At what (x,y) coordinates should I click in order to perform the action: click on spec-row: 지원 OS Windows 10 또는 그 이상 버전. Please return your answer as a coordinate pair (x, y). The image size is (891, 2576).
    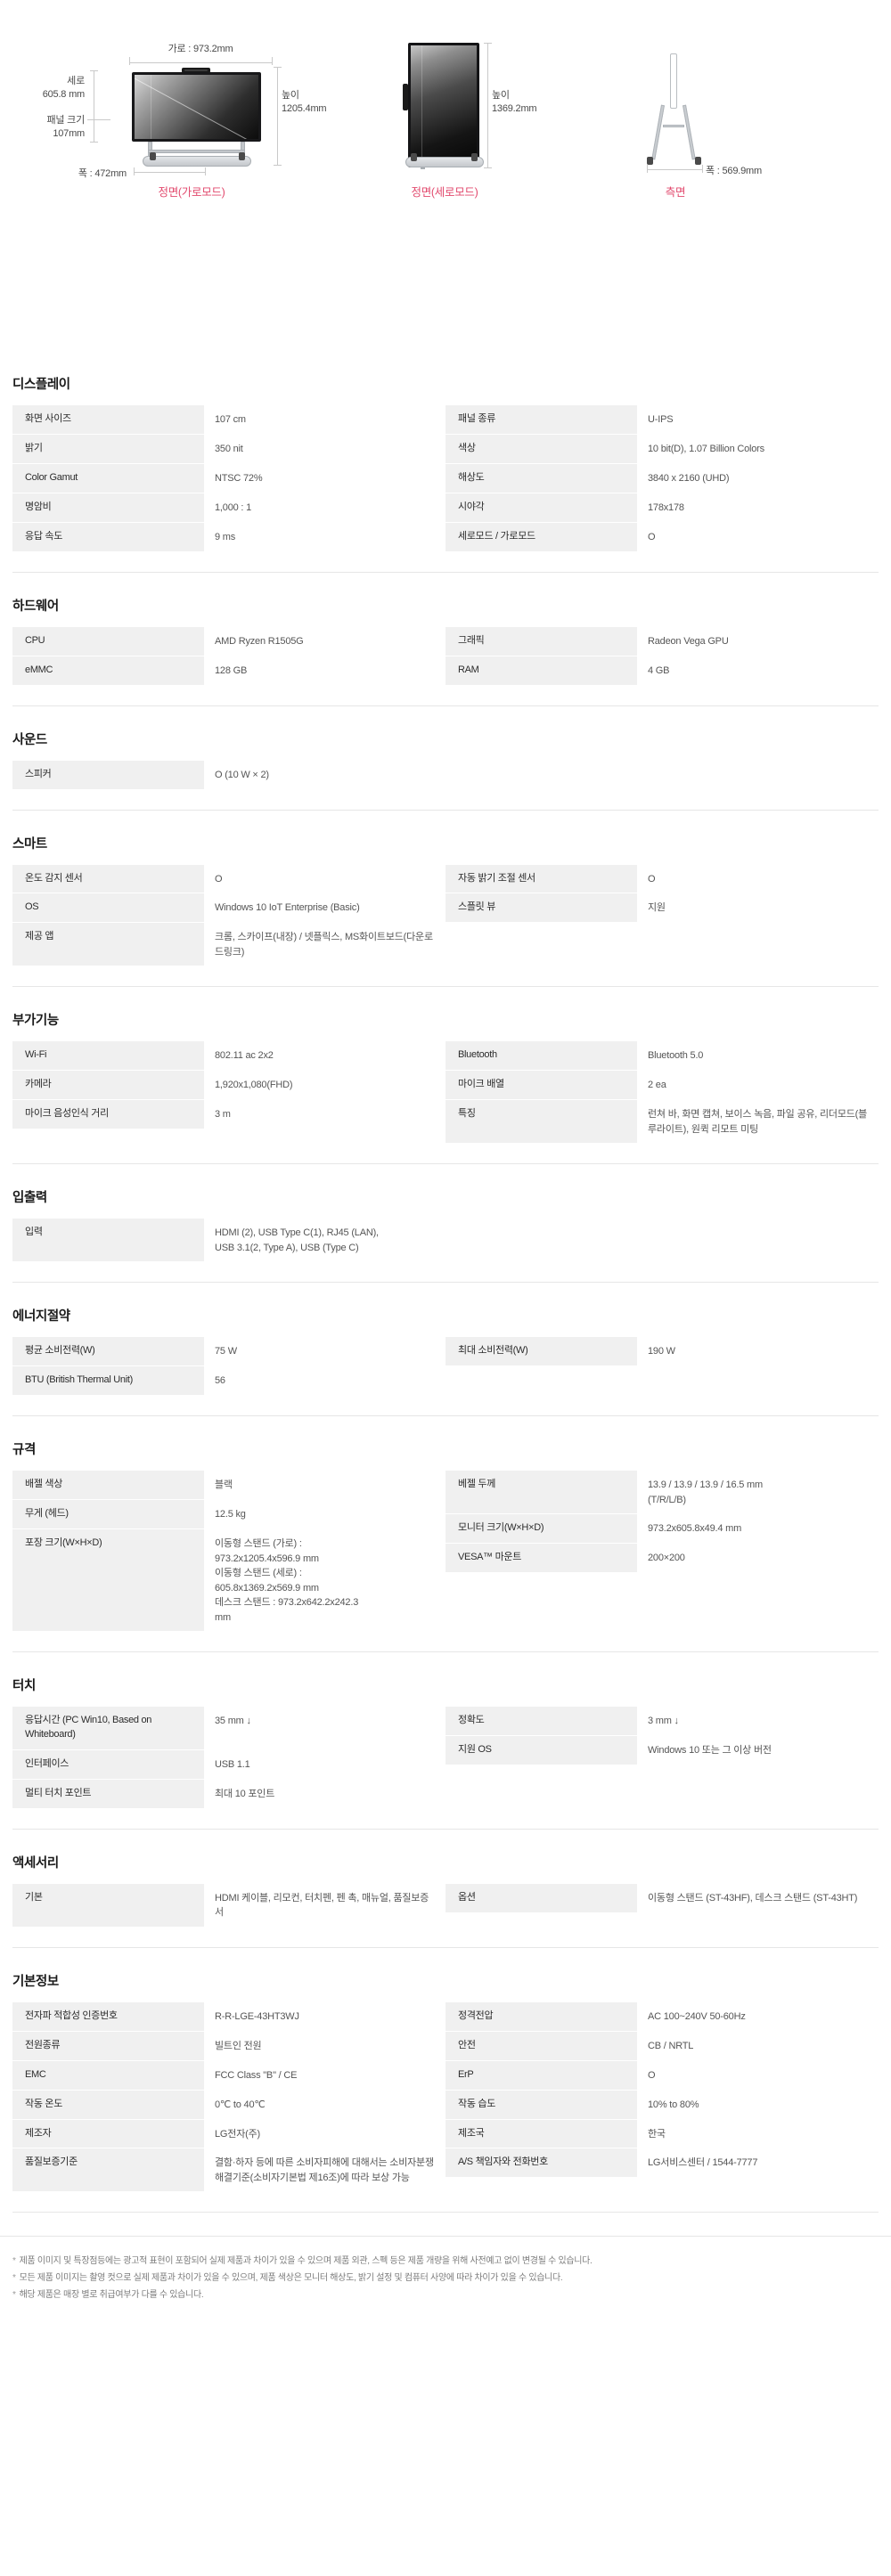
    Looking at the image, I should click on (662, 1750).